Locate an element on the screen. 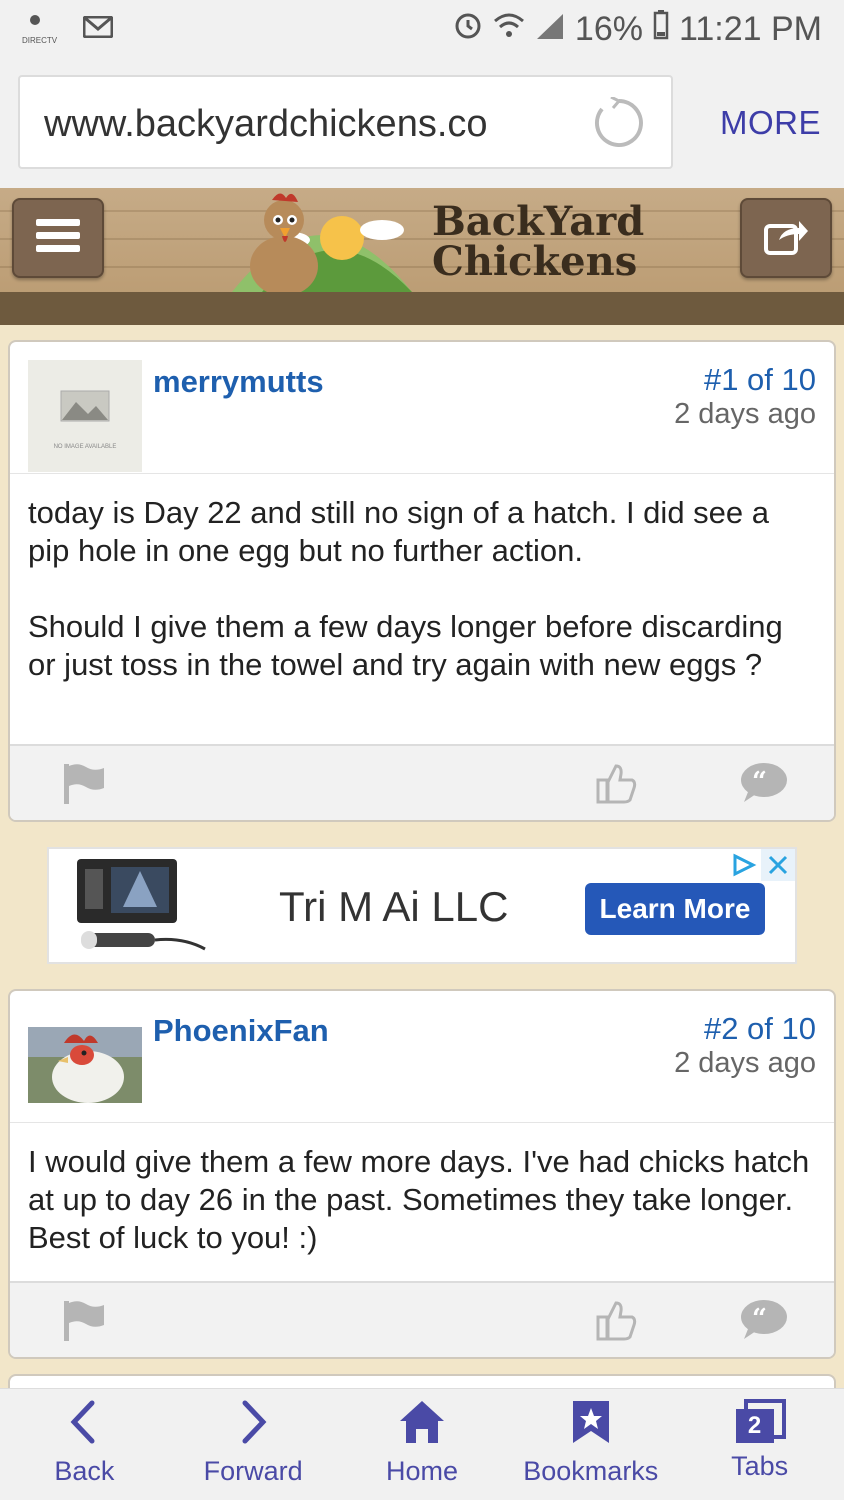 The width and height of the screenshot is (844, 1500). hamburger-icon is located at coordinates (58, 238).